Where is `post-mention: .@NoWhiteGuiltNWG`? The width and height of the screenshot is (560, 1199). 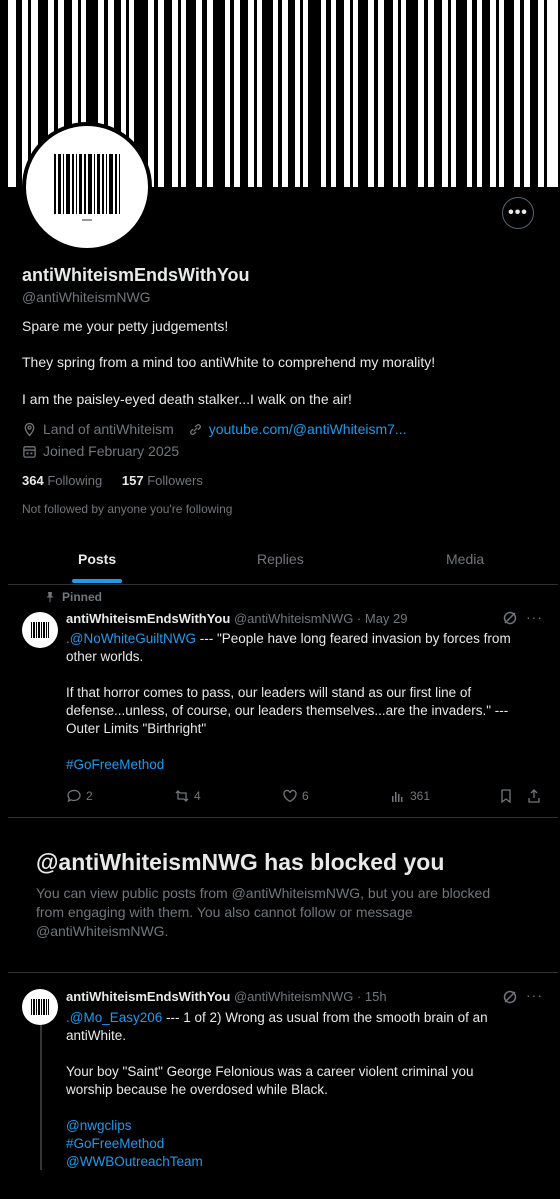
post-mention: .@NoWhiteGuiltNWG is located at coordinates (131, 638).